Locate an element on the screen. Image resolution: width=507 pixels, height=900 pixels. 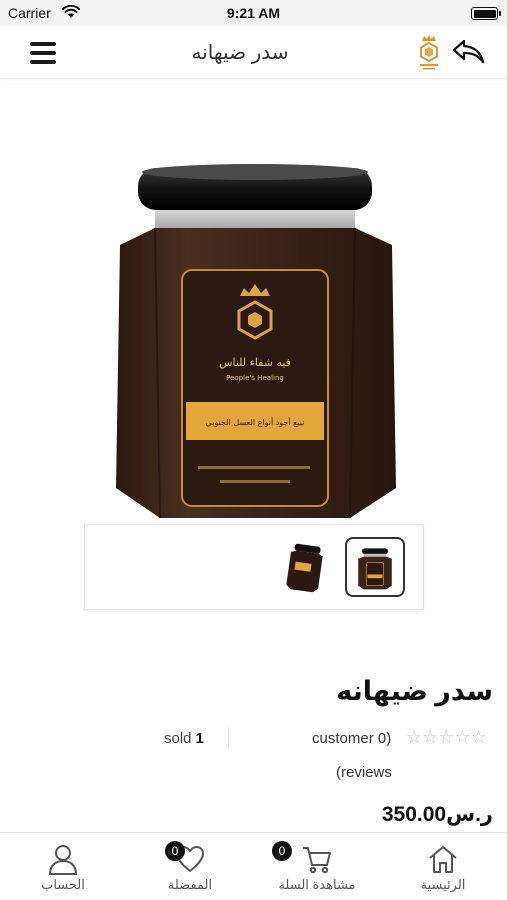
tab-cart-label: مشاهدة السلة is located at coordinates (317, 884).